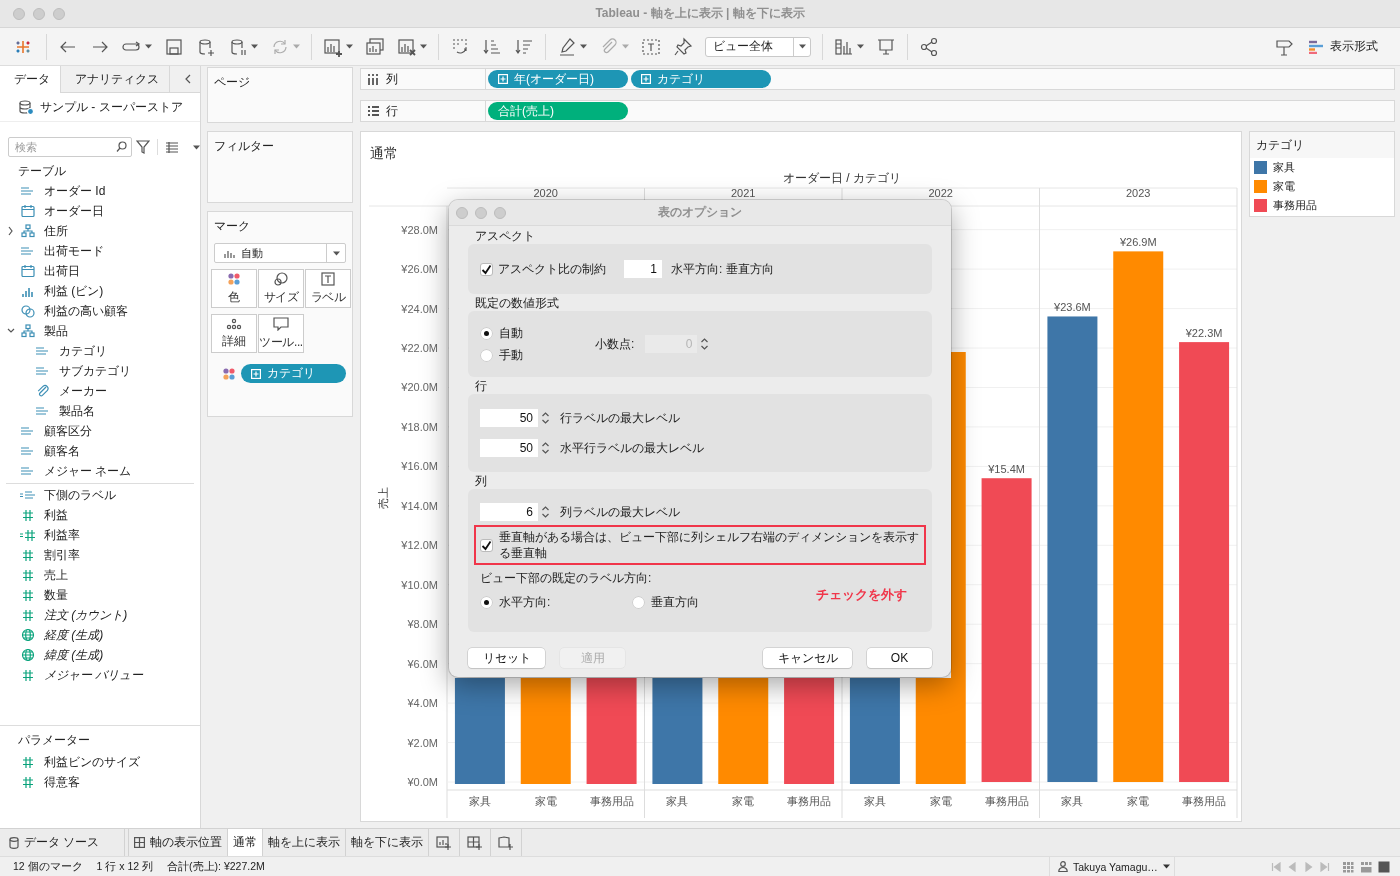 The height and width of the screenshot is (876, 1400). Describe the element at coordinates (328, 288) in the screenshot. I see `mark-button: ラベル` at that location.